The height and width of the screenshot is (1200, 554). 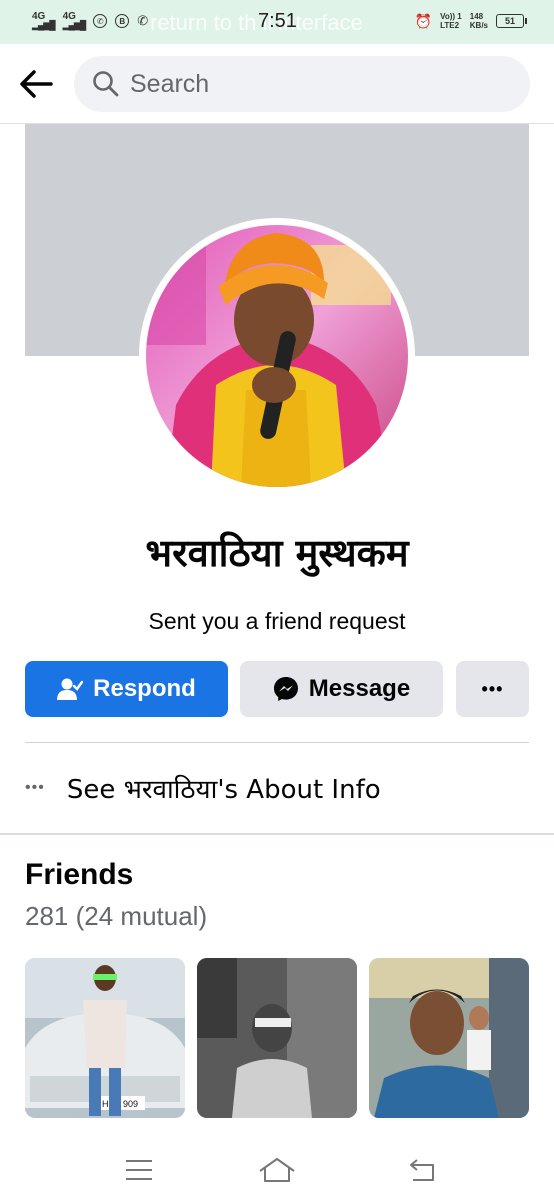 I want to click on divider, so click(x=277, y=742).